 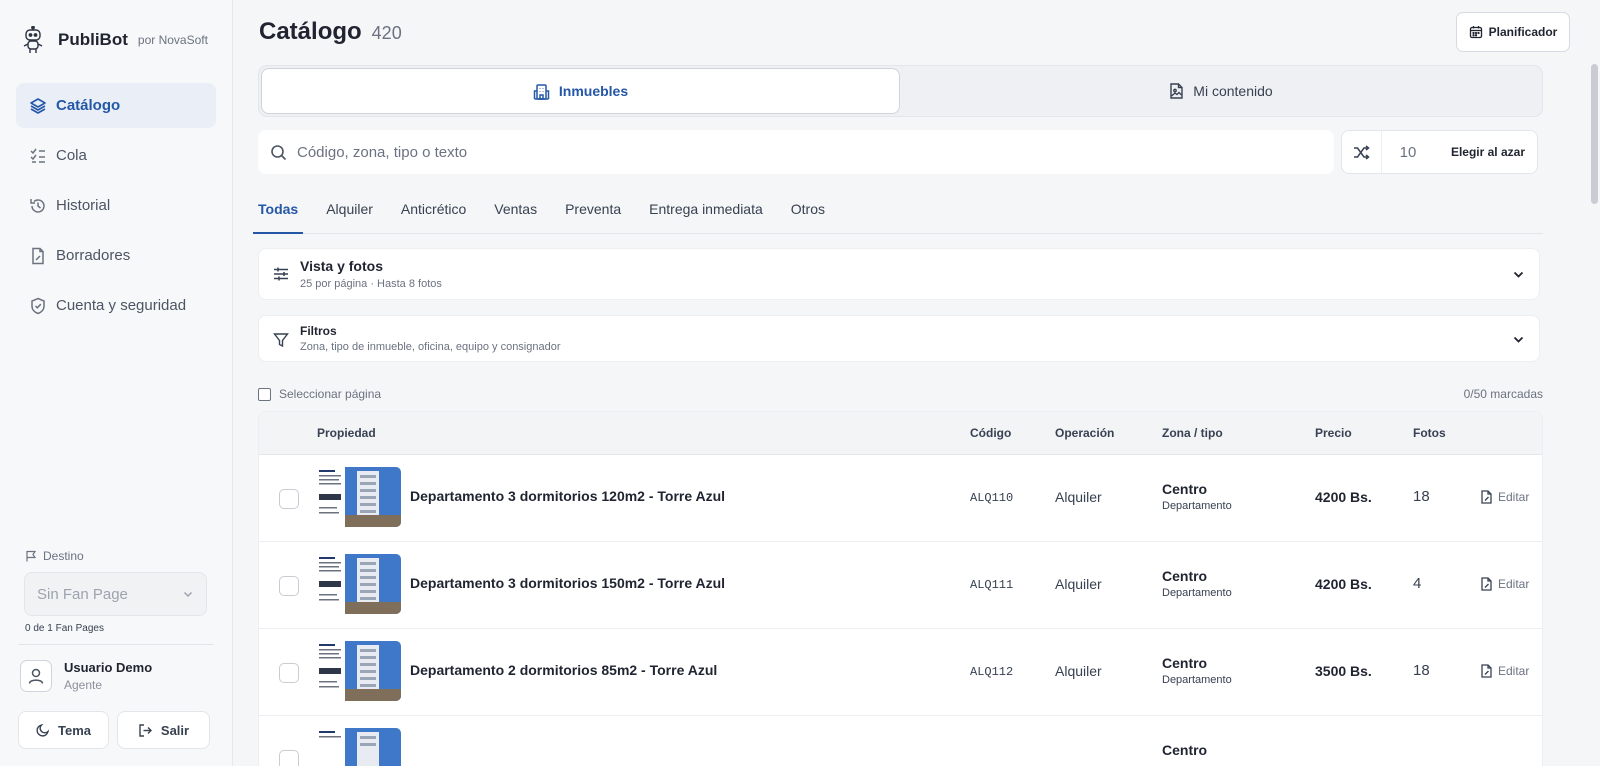 I want to click on random-count-input: 10, so click(x=1408, y=152).